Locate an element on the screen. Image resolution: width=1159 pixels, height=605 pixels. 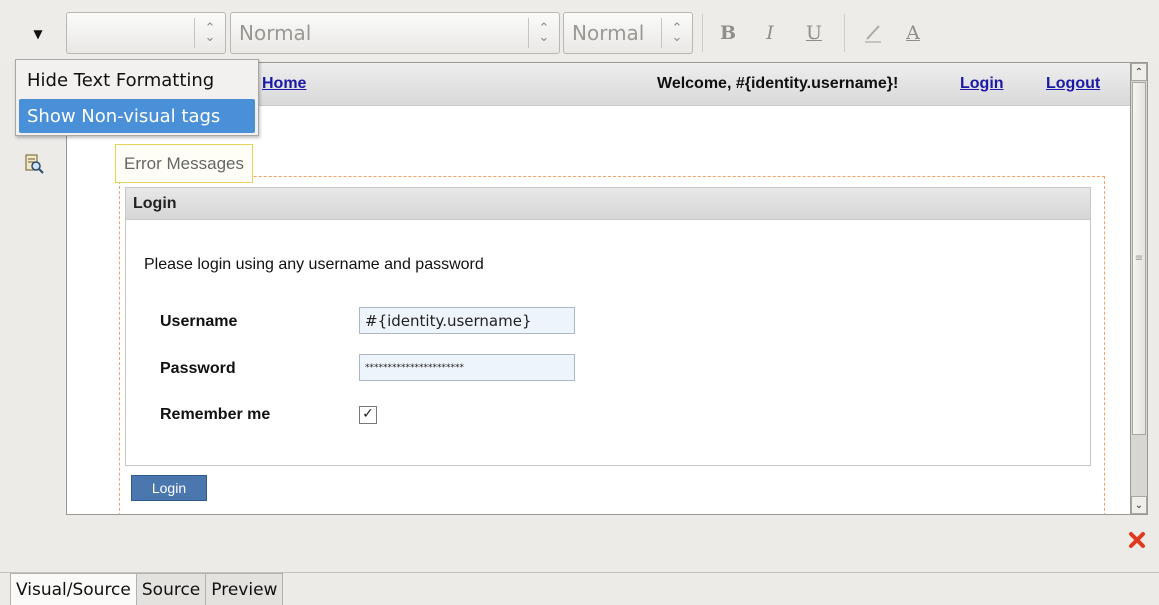
italic-button: I is located at coordinates (770, 33).